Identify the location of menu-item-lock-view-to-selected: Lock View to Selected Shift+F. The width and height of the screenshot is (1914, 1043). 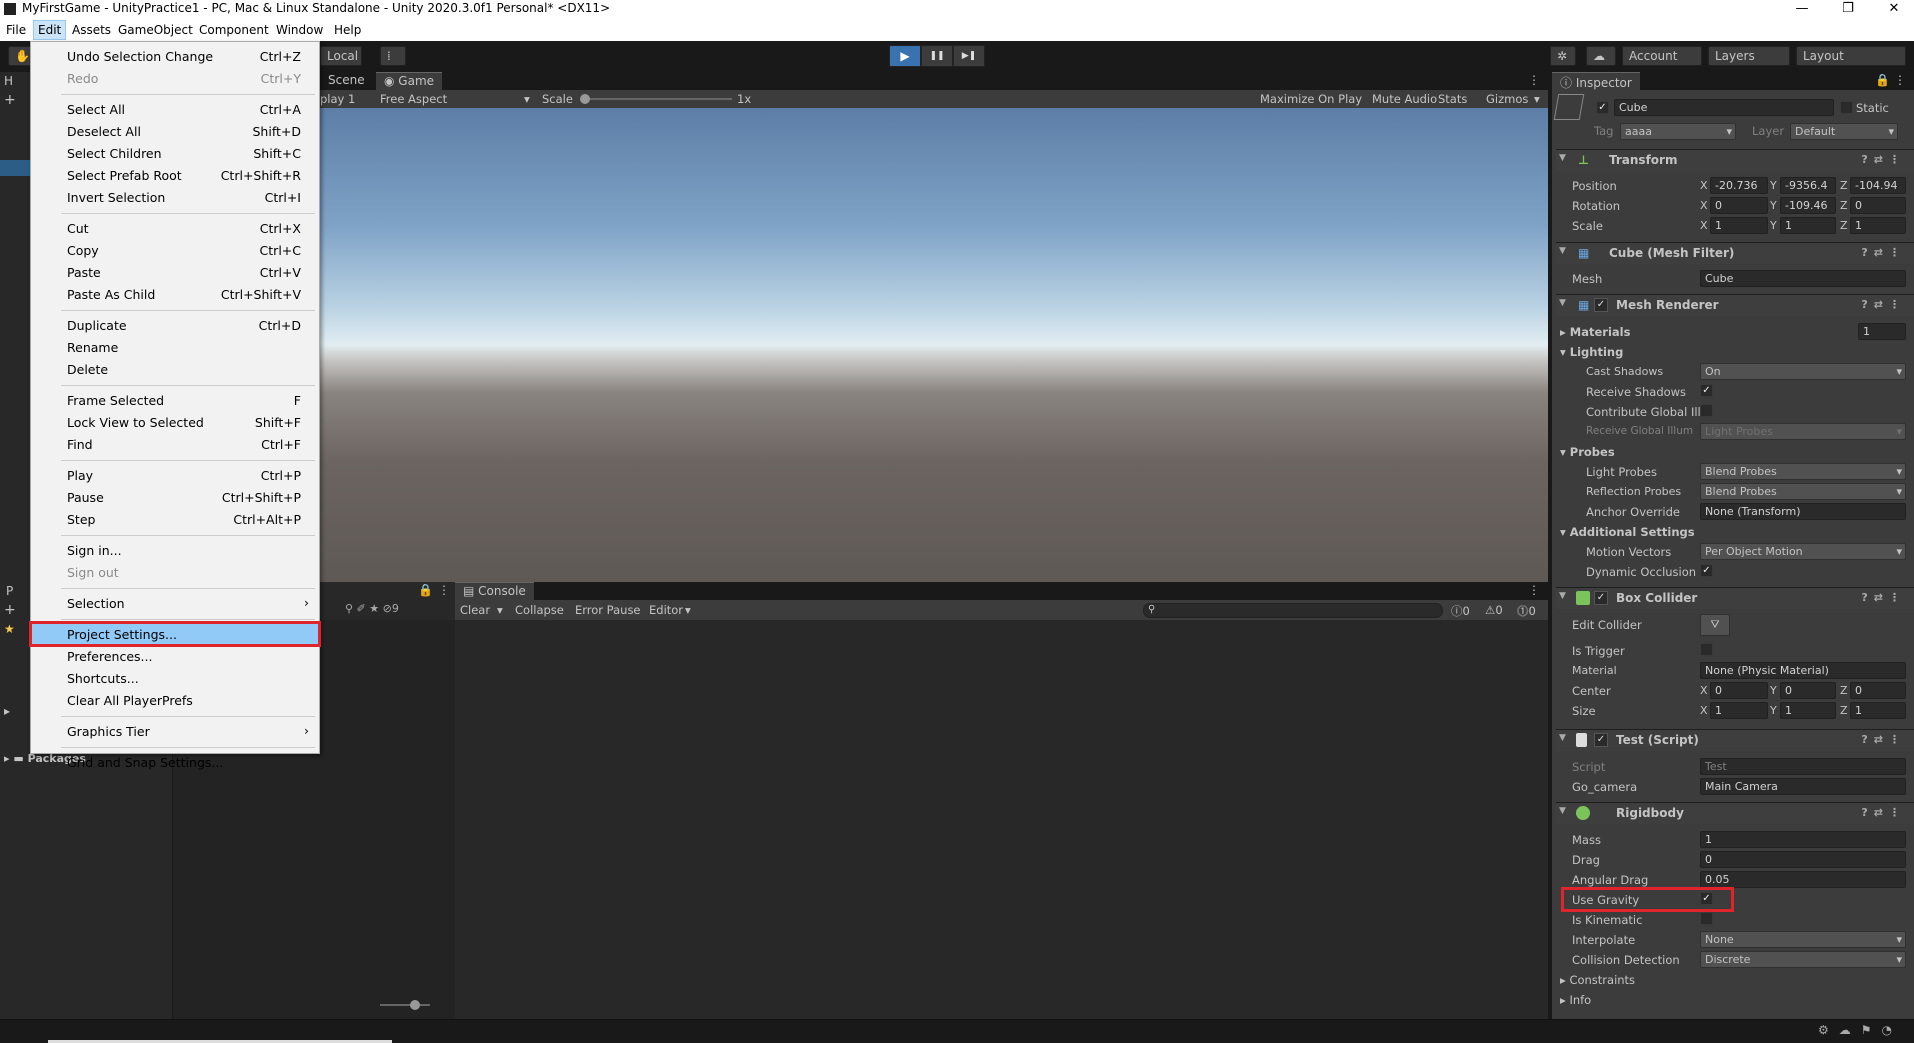
(175, 422).